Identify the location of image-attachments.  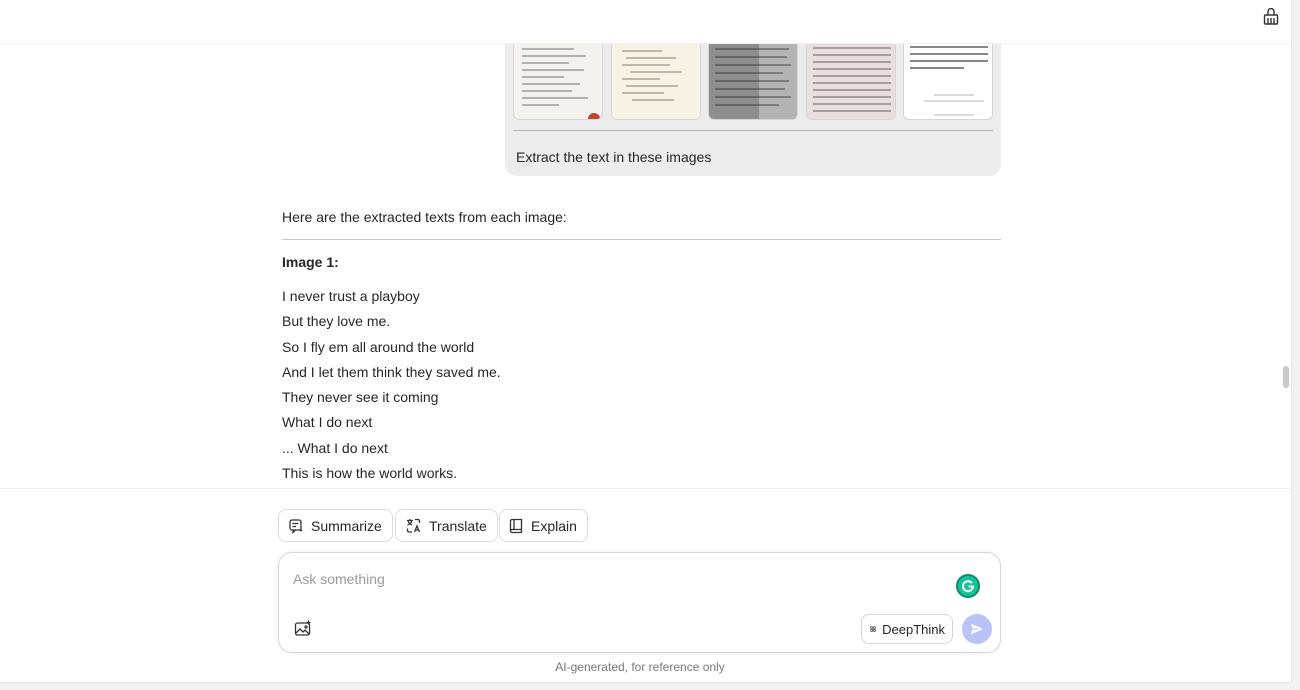
(753, 79).